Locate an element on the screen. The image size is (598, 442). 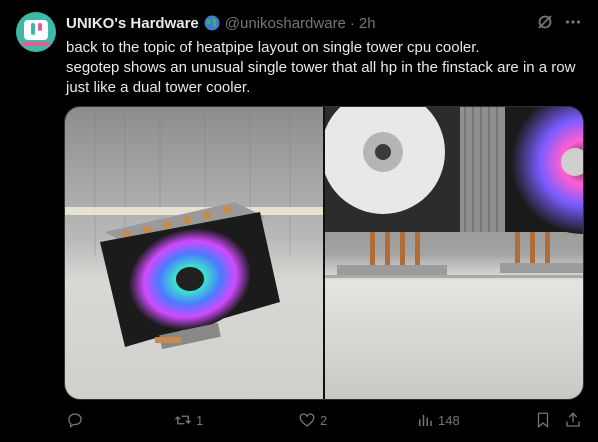
avatar is located at coordinates (36, 32).